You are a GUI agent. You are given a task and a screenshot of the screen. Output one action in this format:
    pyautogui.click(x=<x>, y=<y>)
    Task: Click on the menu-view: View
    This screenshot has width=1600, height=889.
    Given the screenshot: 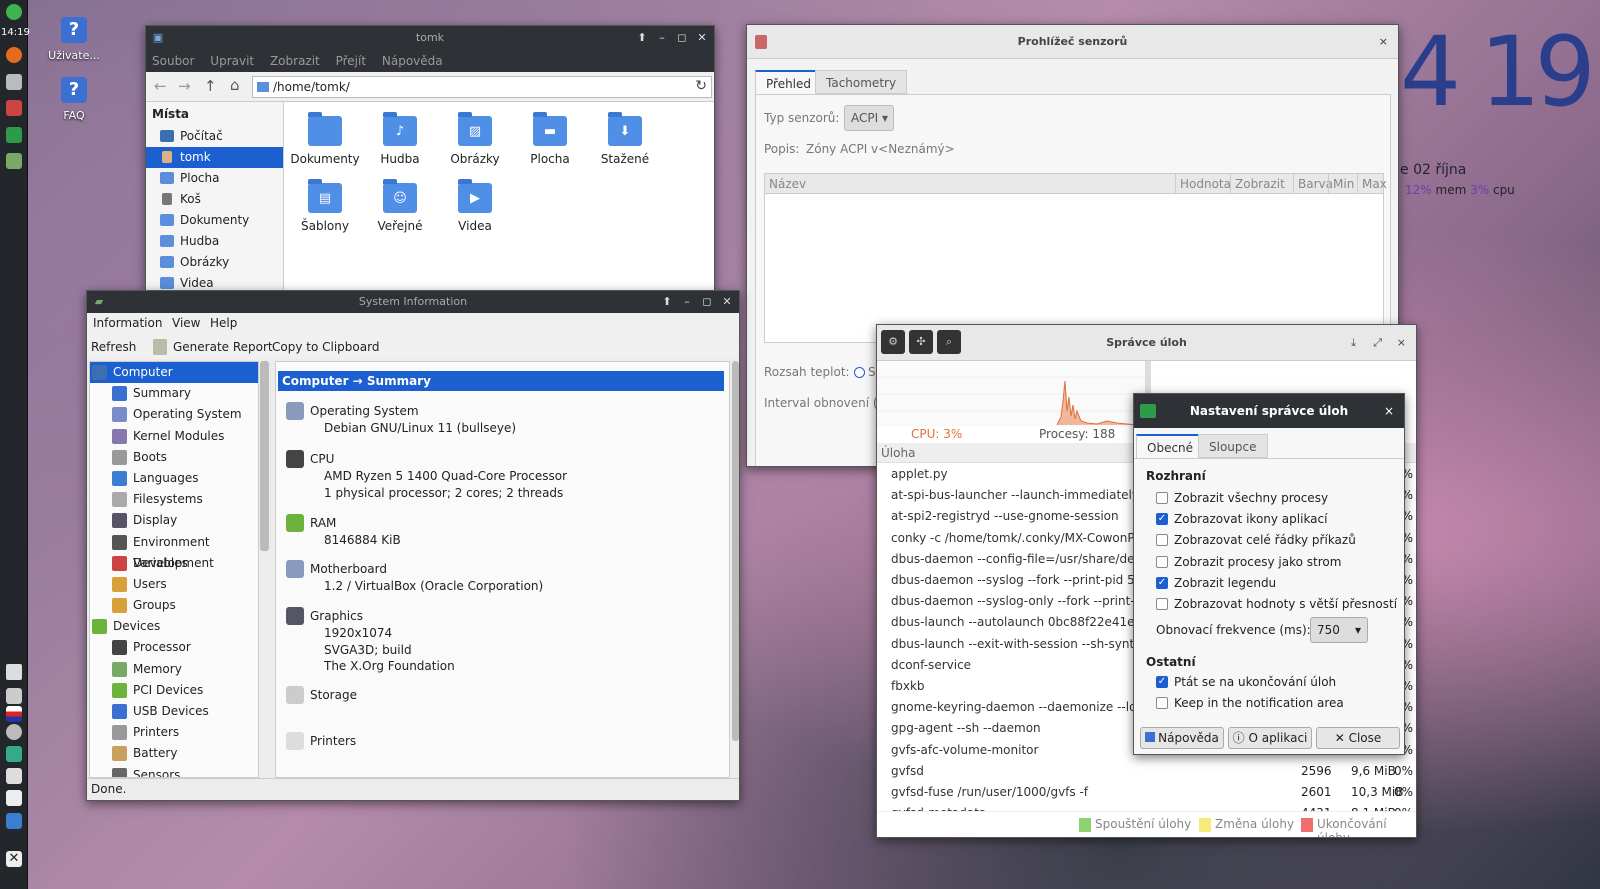 What is the action you would take?
    pyautogui.click(x=186, y=323)
    